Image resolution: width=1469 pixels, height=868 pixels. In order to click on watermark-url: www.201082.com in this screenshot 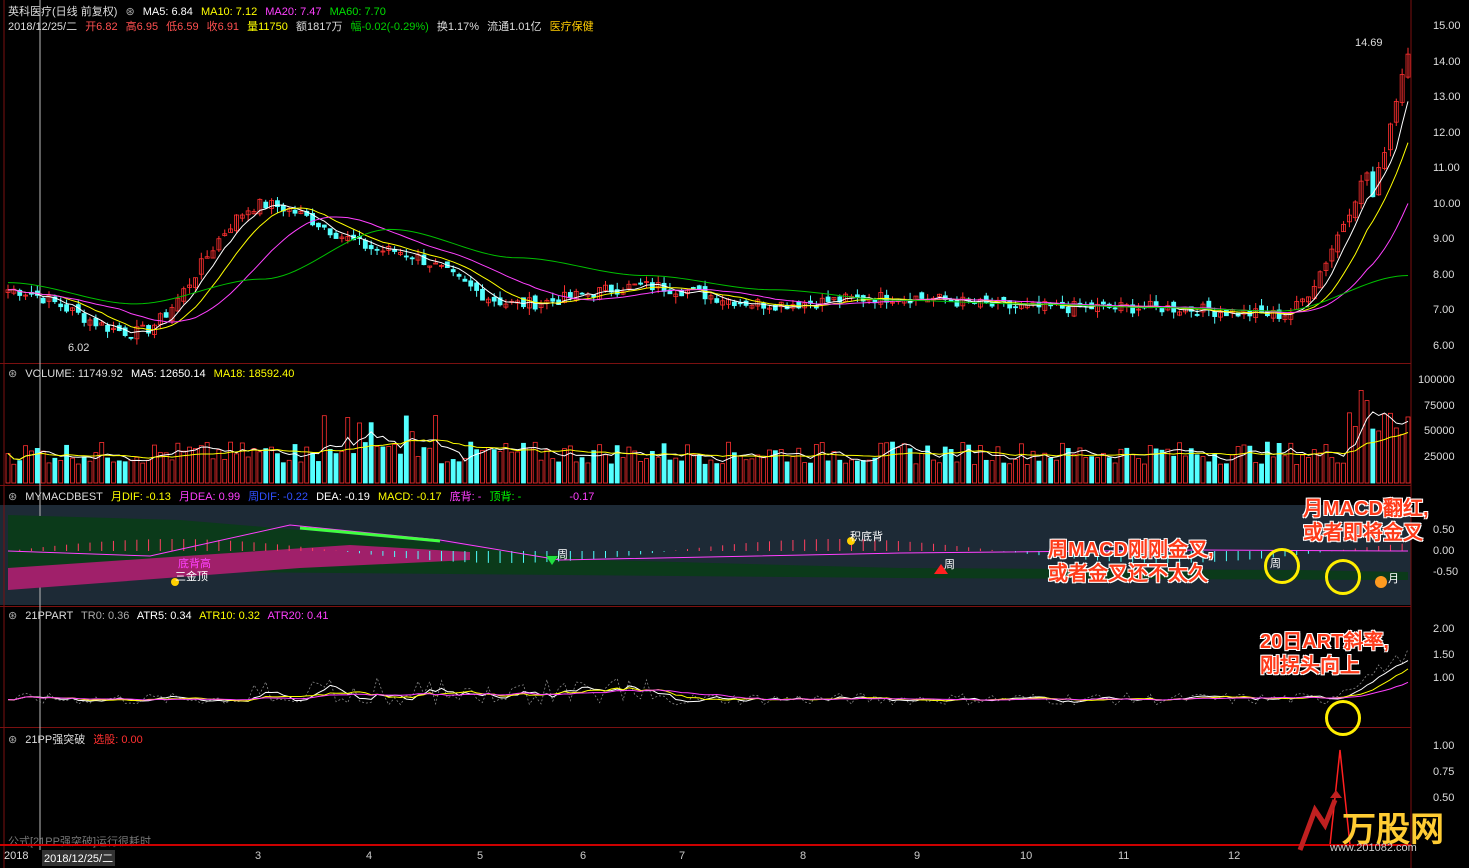, I will do `click(1373, 848)`.